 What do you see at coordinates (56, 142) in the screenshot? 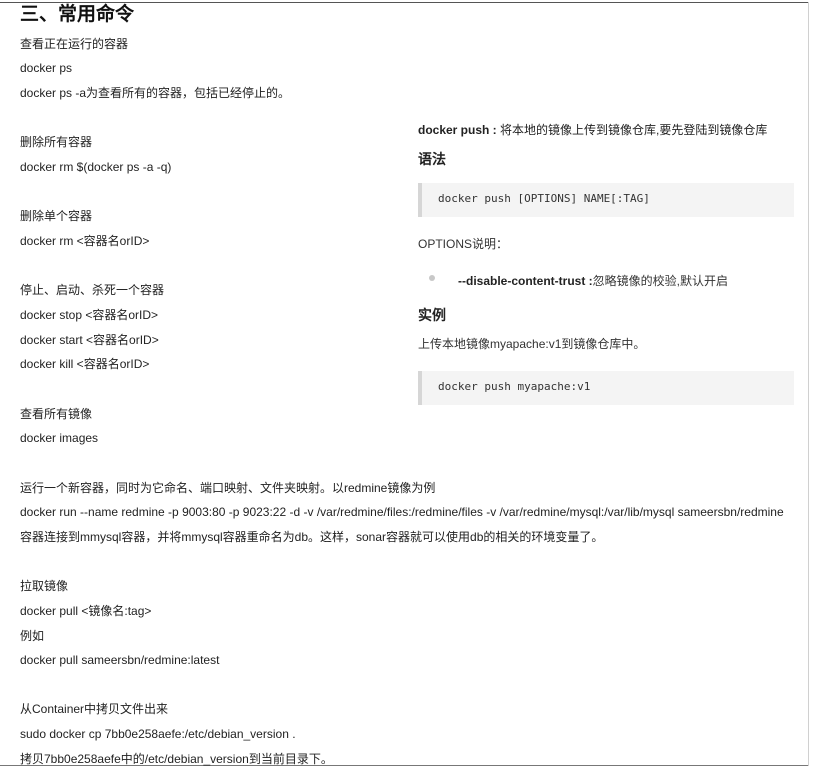
I see `text-remove-all: 删除所有容器` at bounding box center [56, 142].